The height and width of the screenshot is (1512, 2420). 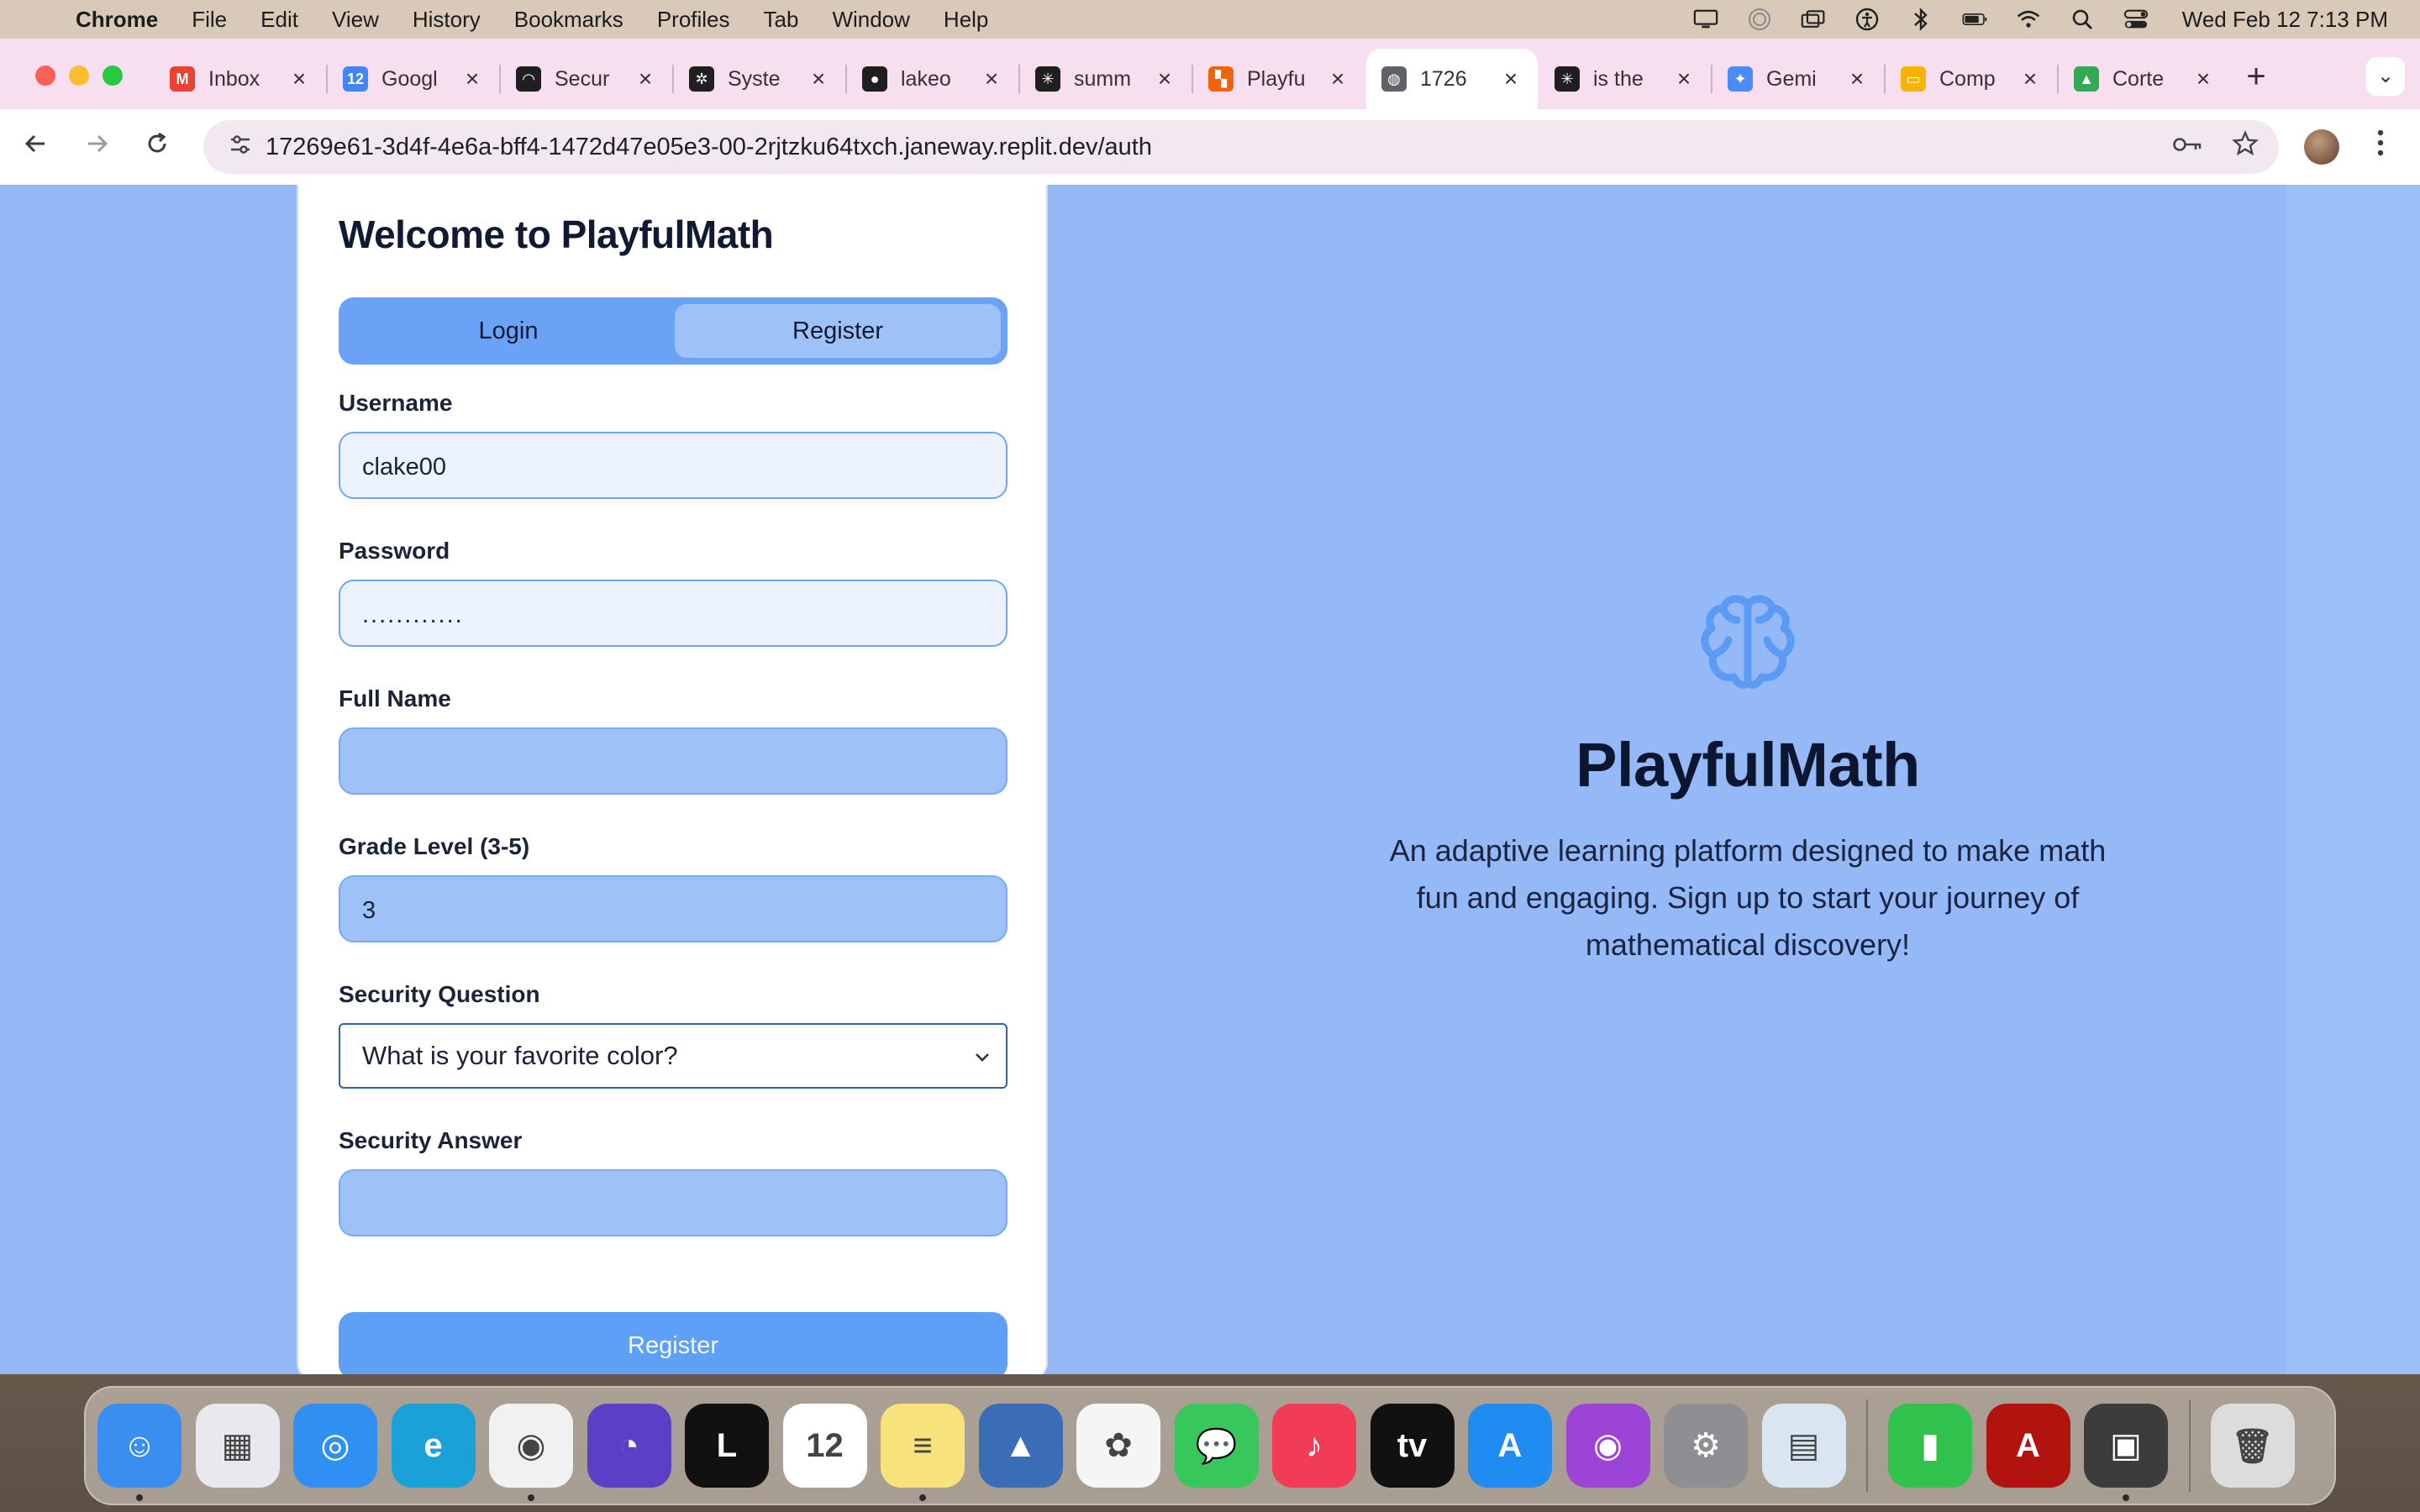 I want to click on menu-view: View, so click(x=355, y=20).